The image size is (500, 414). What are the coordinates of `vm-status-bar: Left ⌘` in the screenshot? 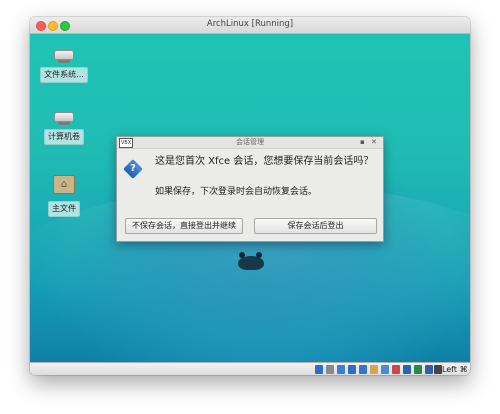 It's located at (250, 368).